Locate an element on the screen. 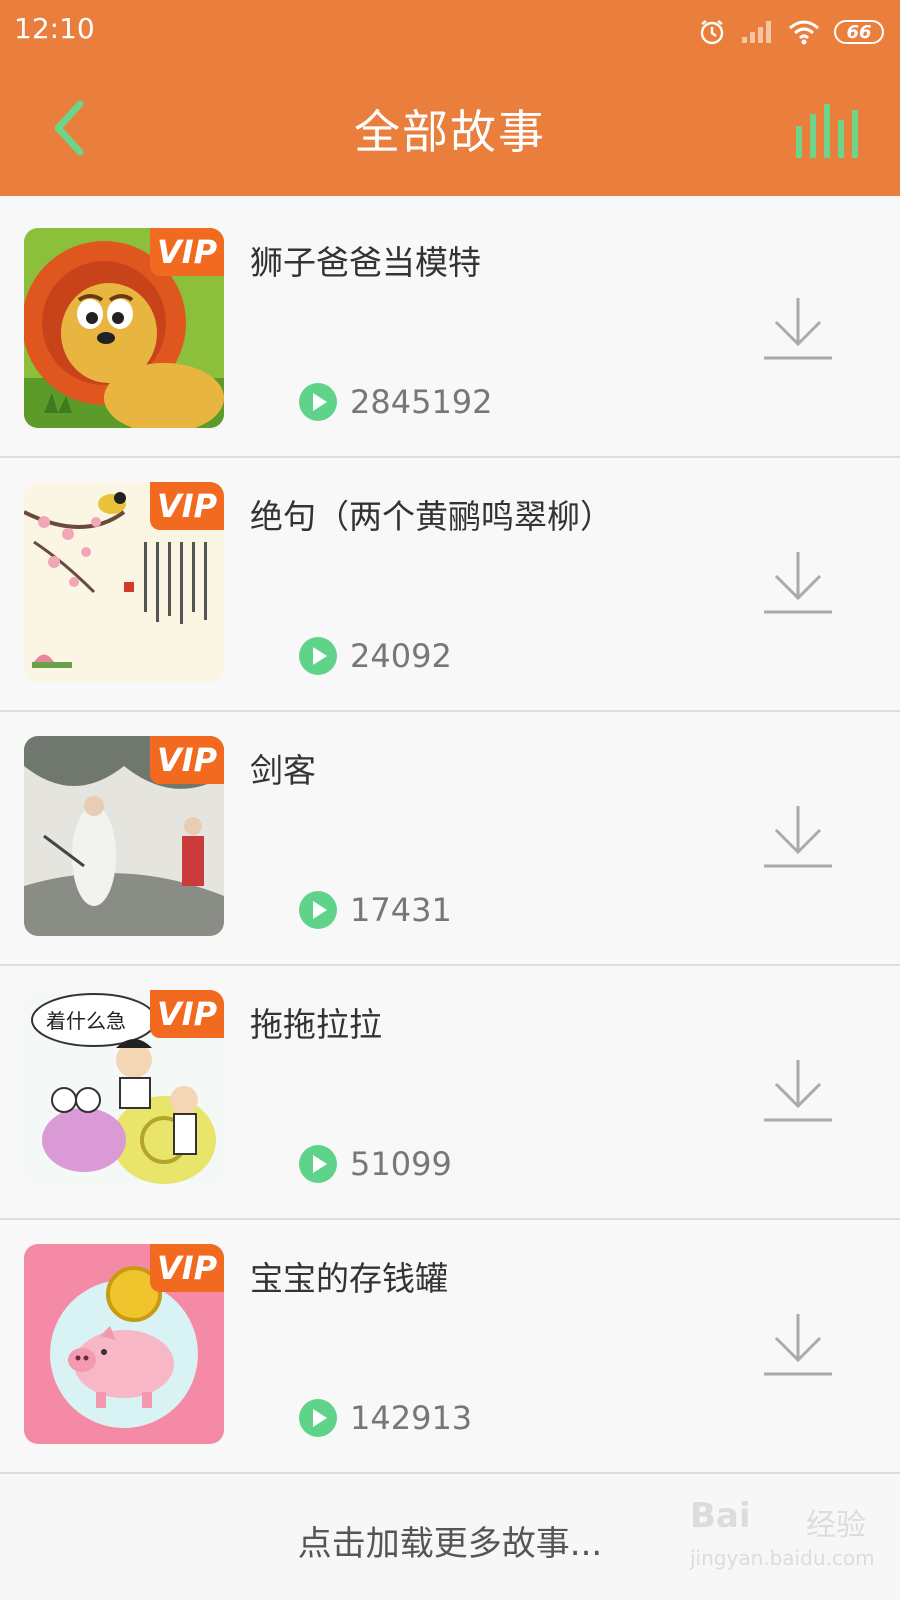  watermark-brand-suffix: 经验 is located at coordinates (836, 1525).